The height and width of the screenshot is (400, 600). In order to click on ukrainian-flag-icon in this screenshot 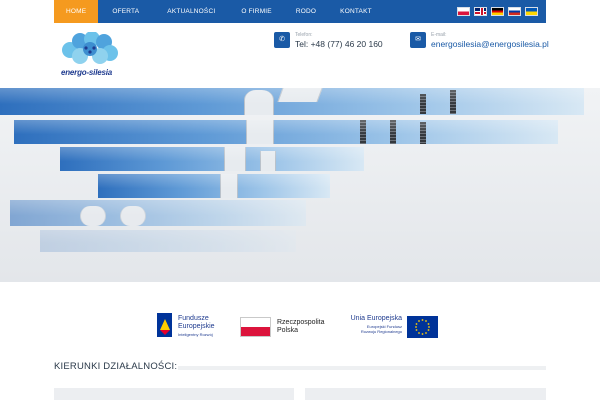, I will do `click(531, 11)`.